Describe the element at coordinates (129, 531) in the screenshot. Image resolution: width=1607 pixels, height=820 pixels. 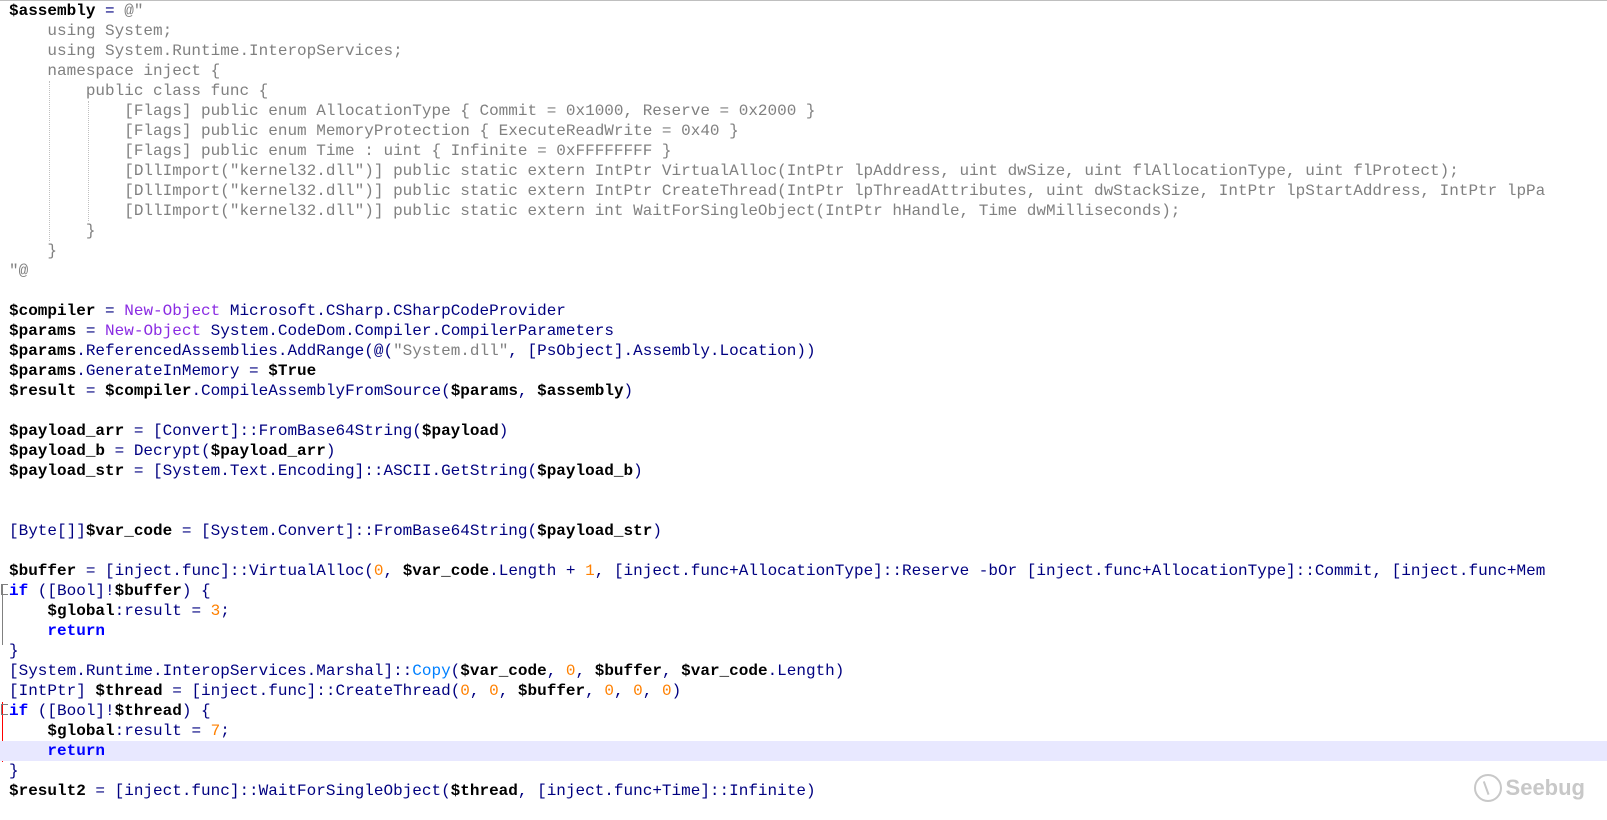
I see `token-var: $var_code` at that location.